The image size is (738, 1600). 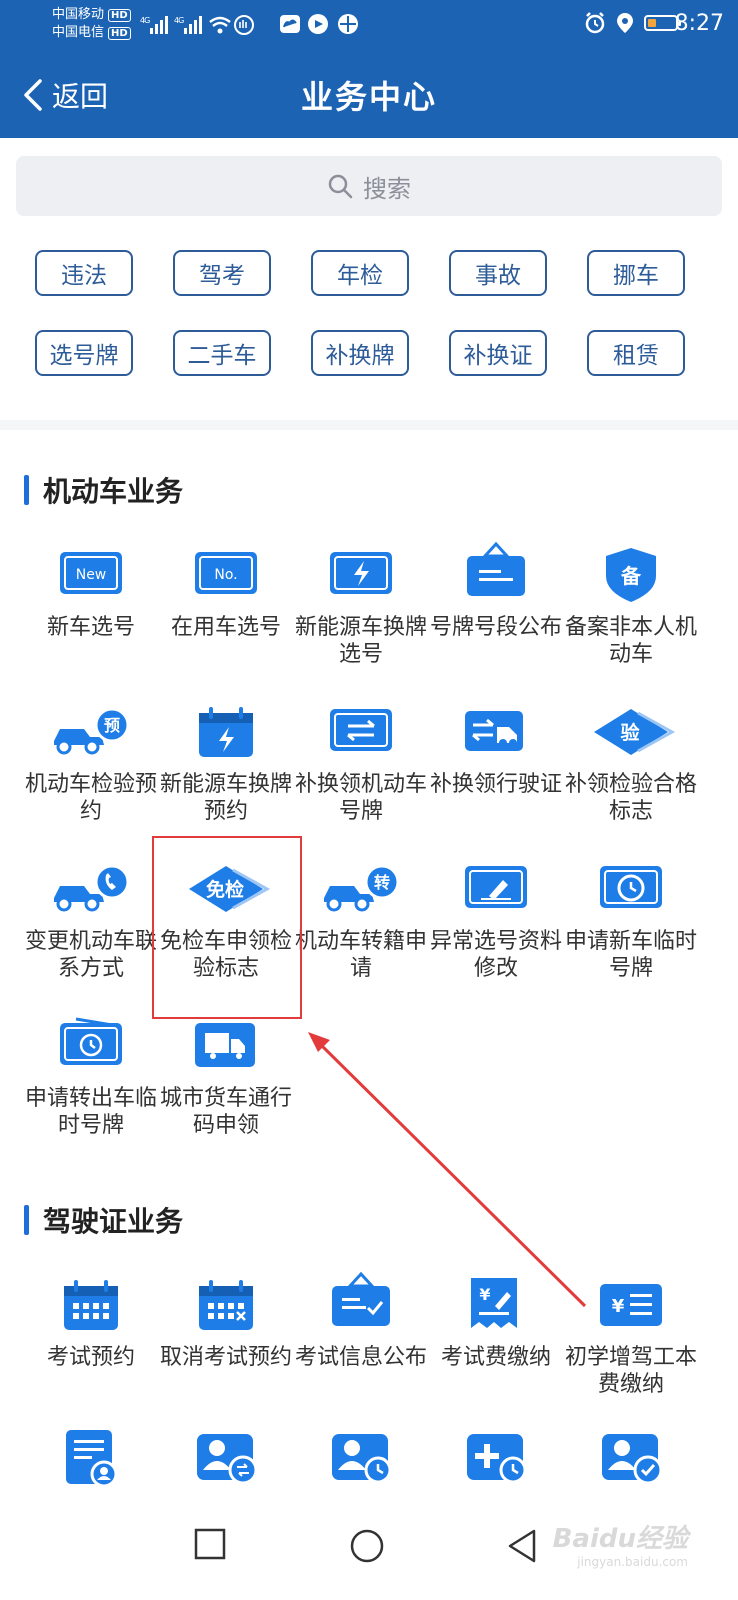 I want to click on svg-text: 转, so click(x=382, y=882).